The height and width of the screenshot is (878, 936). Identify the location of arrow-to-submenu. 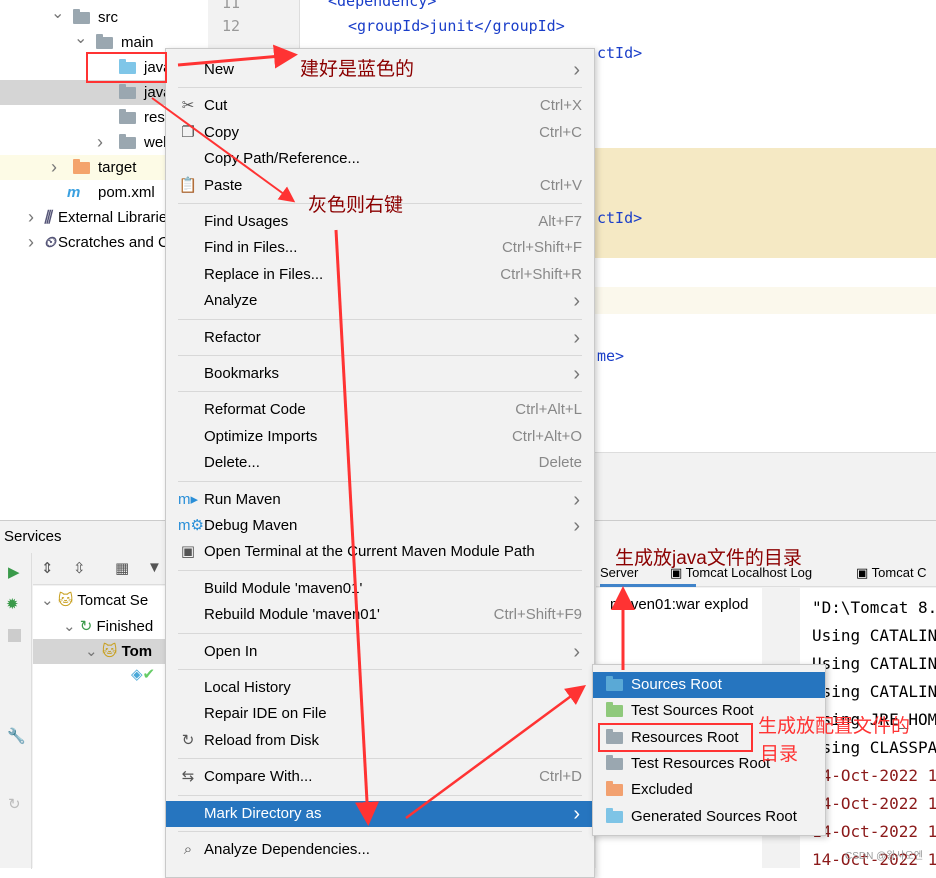
(496, 752).